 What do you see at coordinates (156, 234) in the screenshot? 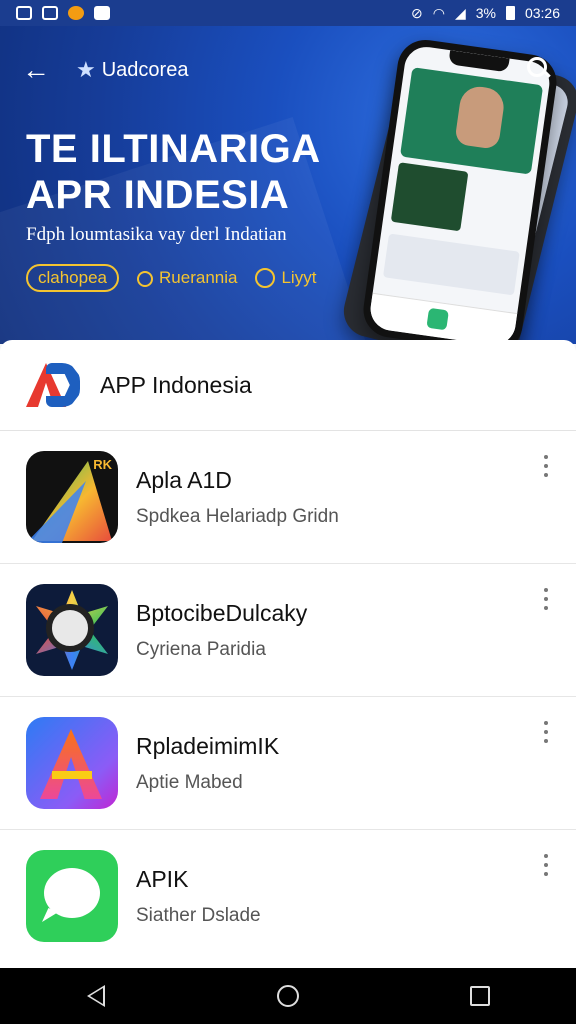
I see `hero-subtitle: Fdph loumtasika vay derl Indatian` at bounding box center [156, 234].